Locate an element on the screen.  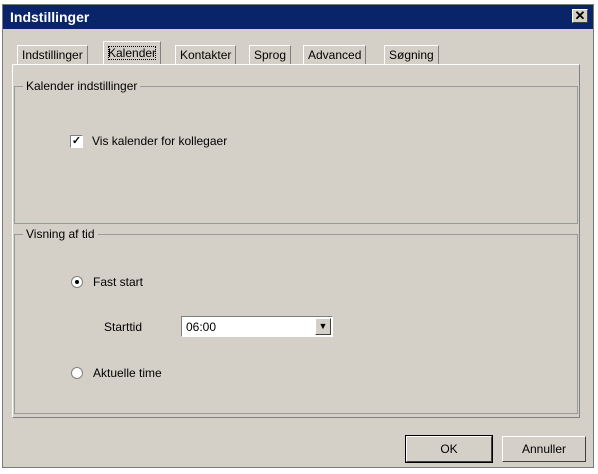
tab-kalender: Kalender is located at coordinates (132, 53).